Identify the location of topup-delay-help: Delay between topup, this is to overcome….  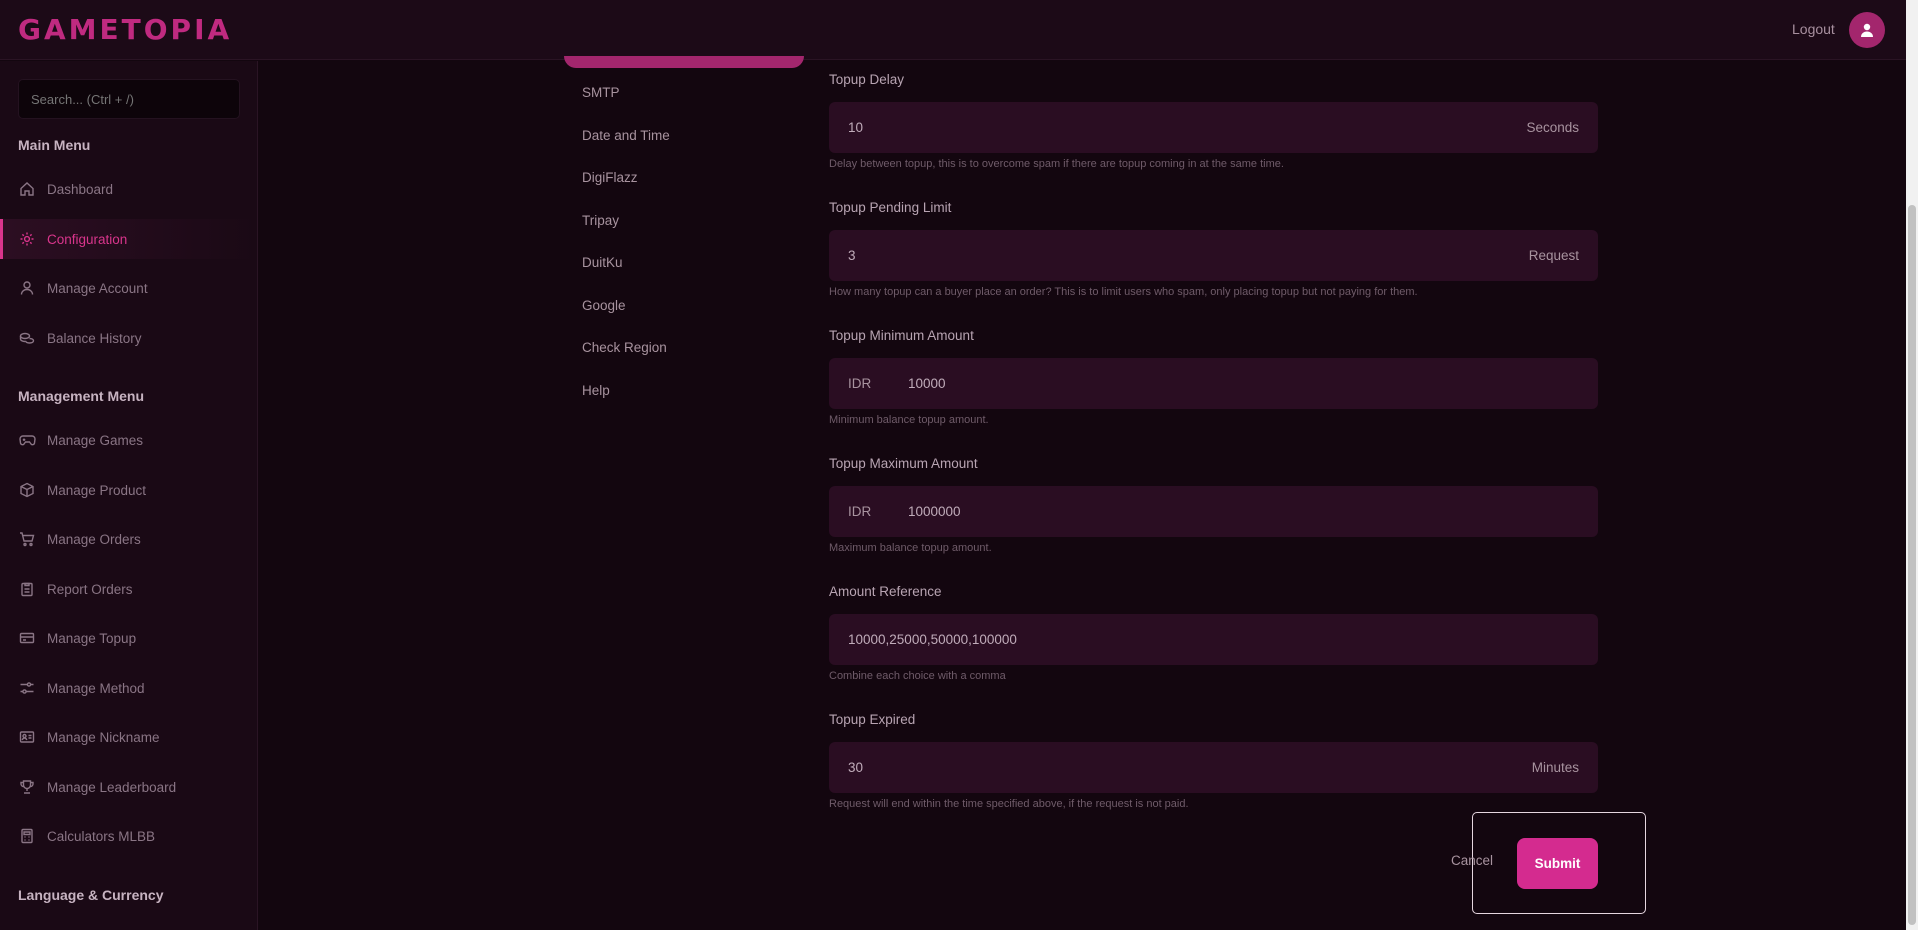
(1056, 164).